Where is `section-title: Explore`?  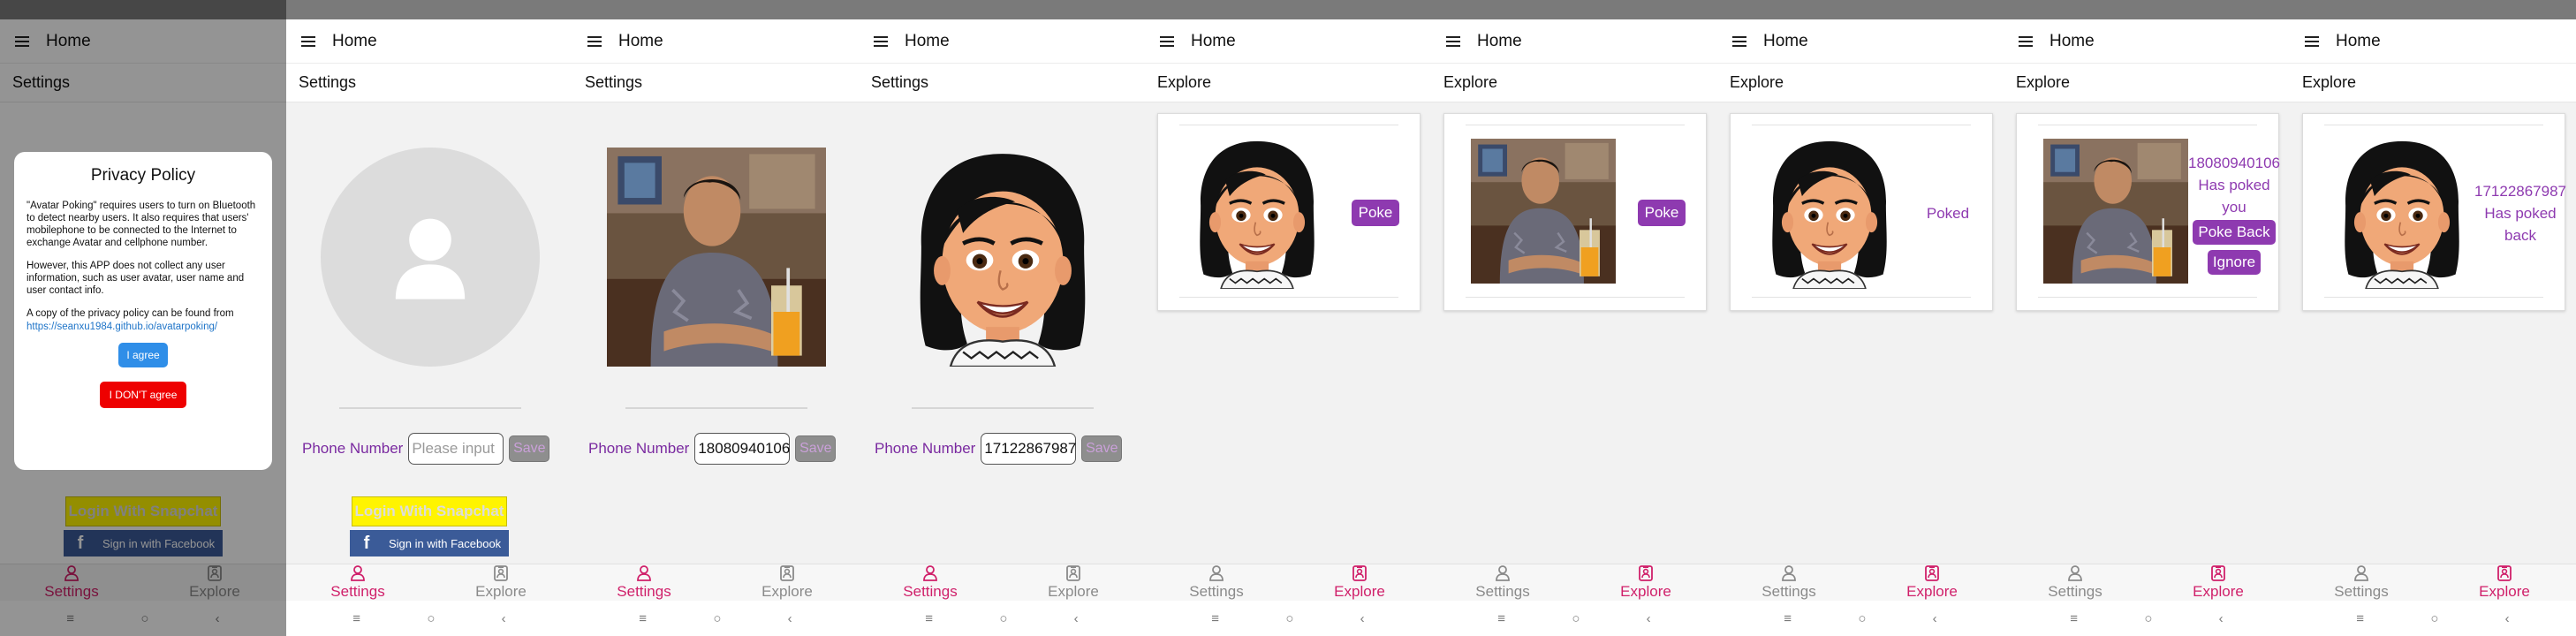
section-title: Explore is located at coordinates (2433, 83).